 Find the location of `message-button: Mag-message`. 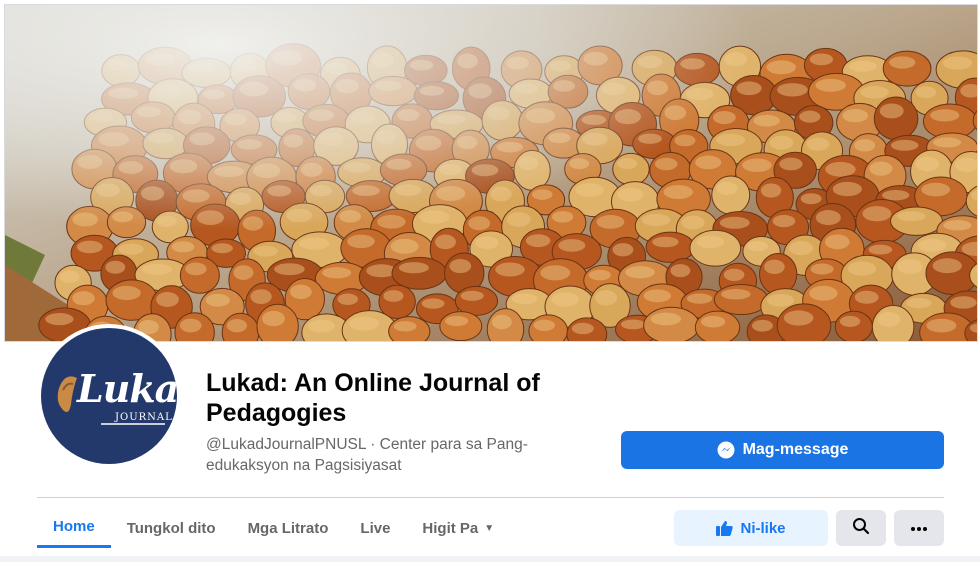

message-button: Mag-message is located at coordinates (782, 450).